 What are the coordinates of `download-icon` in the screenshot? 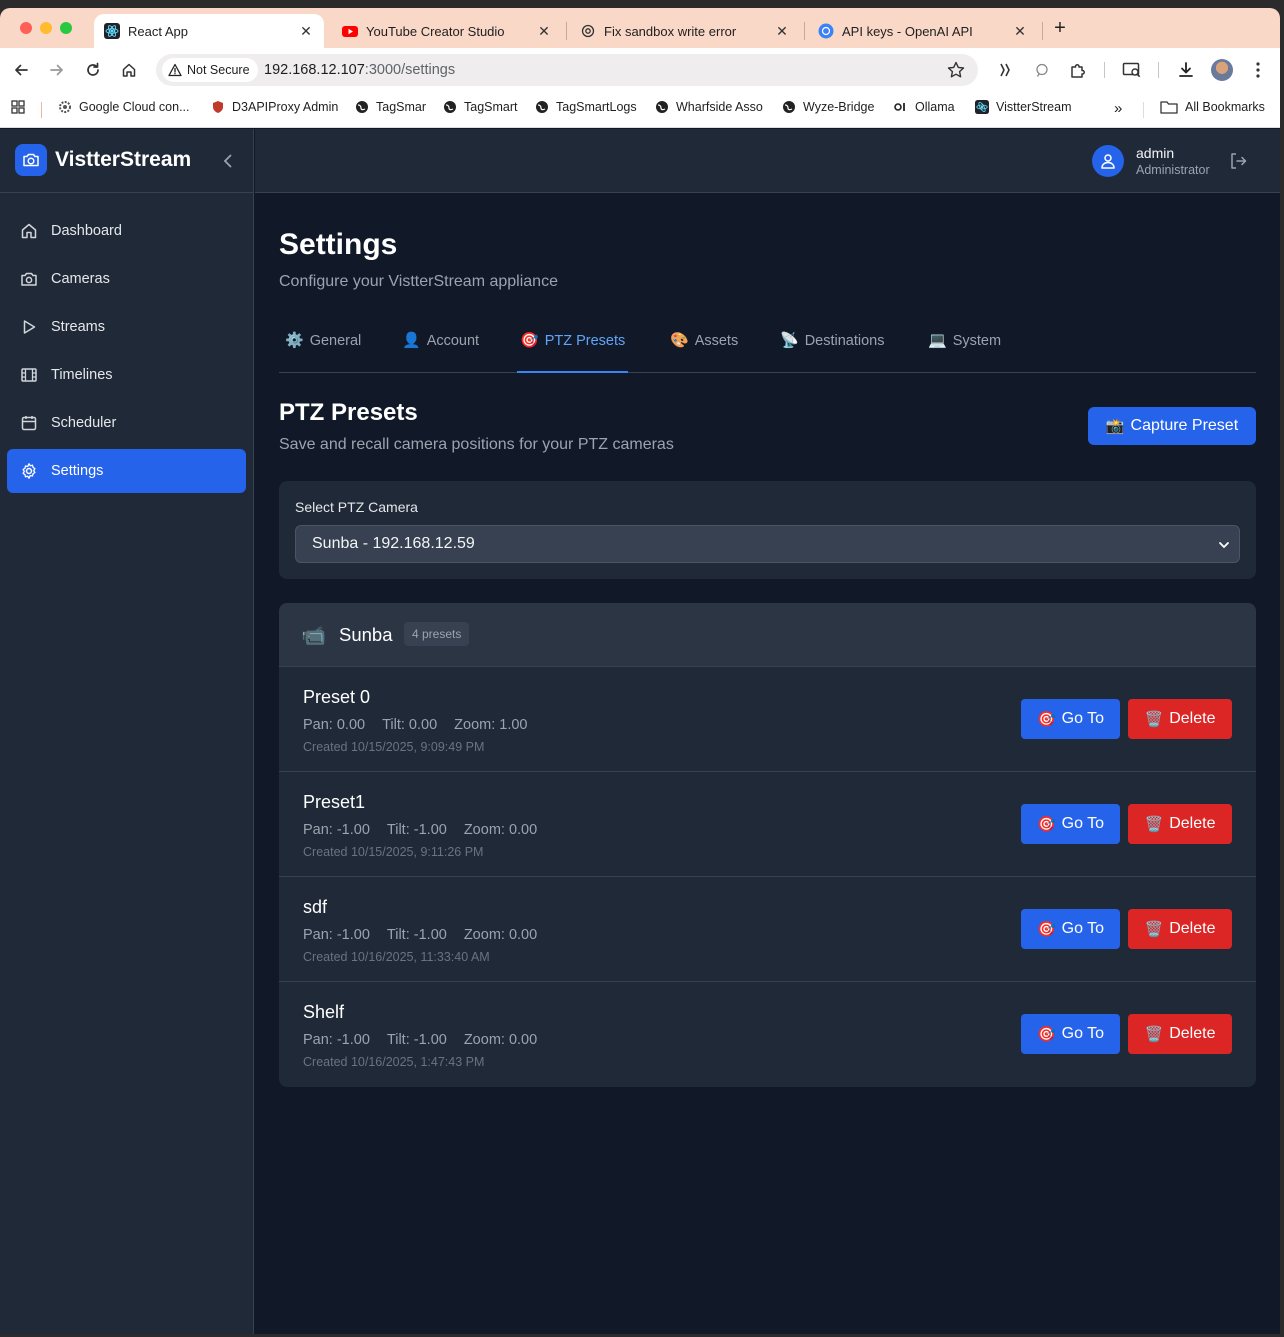 It's located at (1186, 70).